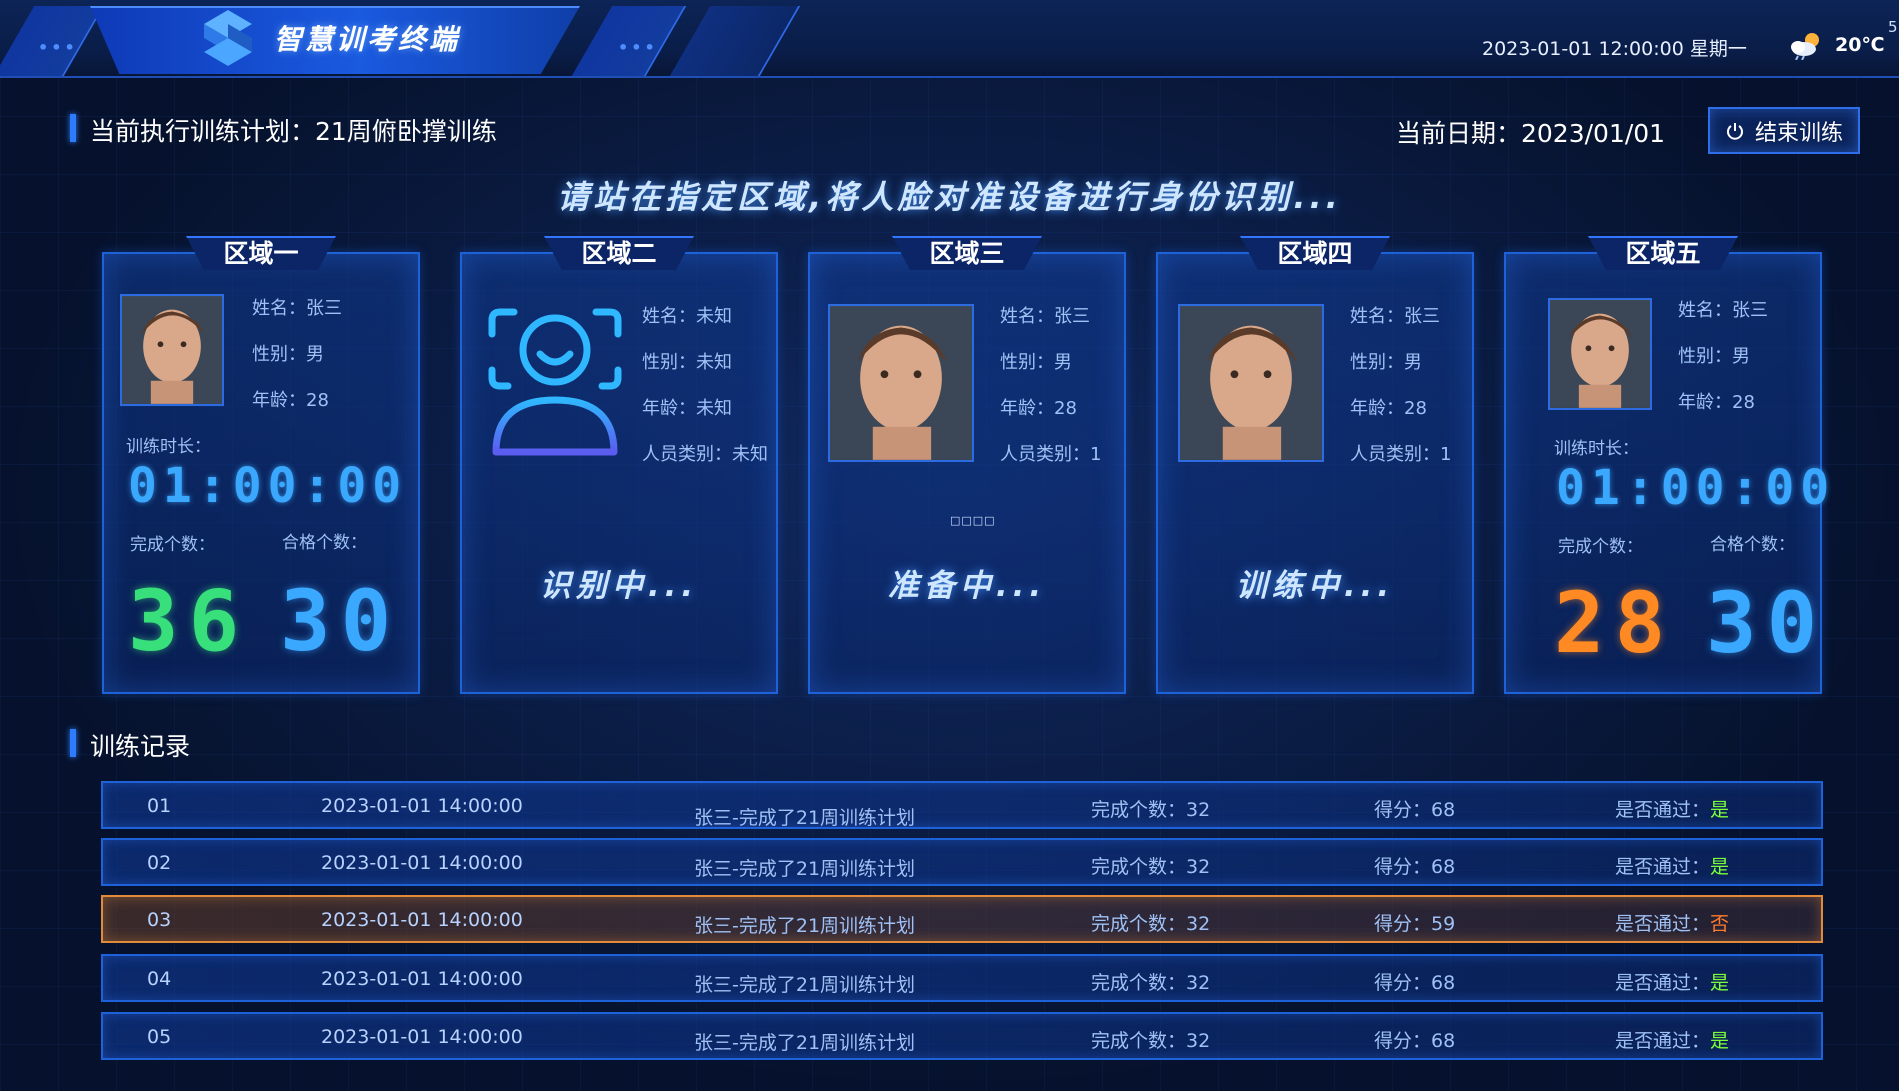 The image size is (1899, 1091). Describe the element at coordinates (73, 743) in the screenshot. I see `records-accent-bar` at that location.